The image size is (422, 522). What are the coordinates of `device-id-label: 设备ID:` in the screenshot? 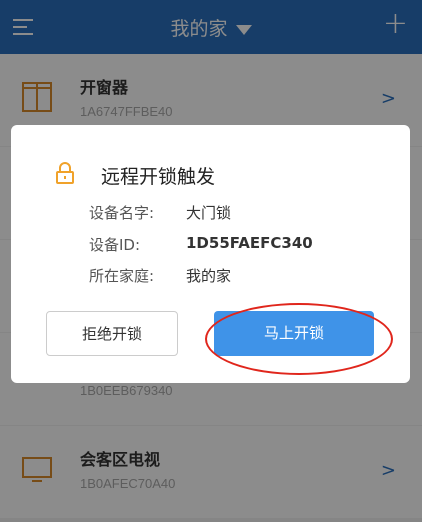 It's located at (115, 245).